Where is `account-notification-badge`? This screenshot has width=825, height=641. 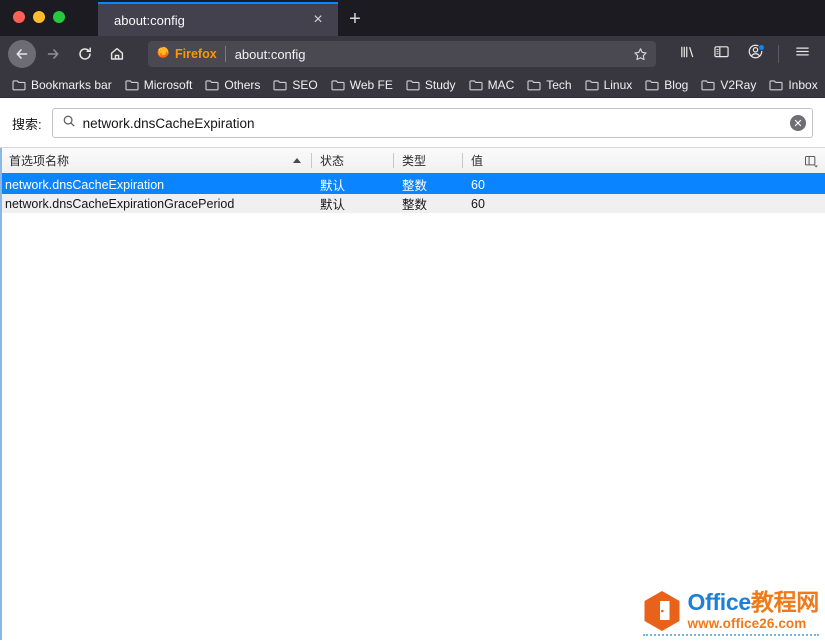
account-notification-badge is located at coordinates (761, 47).